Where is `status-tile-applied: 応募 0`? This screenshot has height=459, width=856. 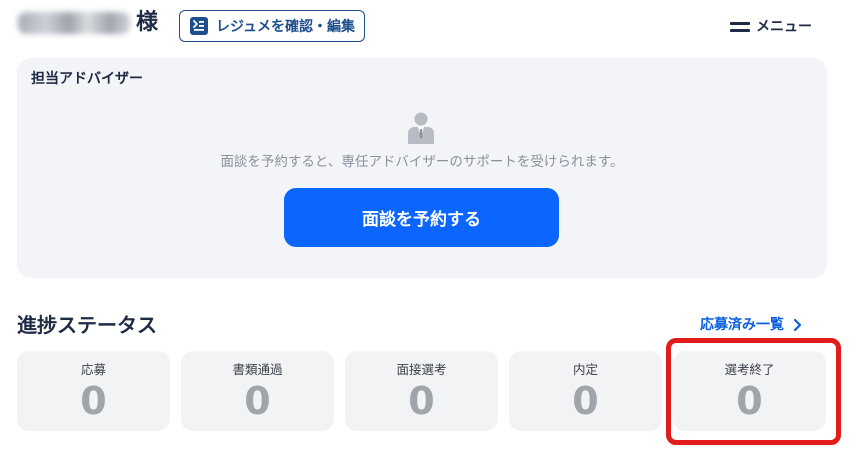
status-tile-applied: 応募 0 is located at coordinates (93, 391).